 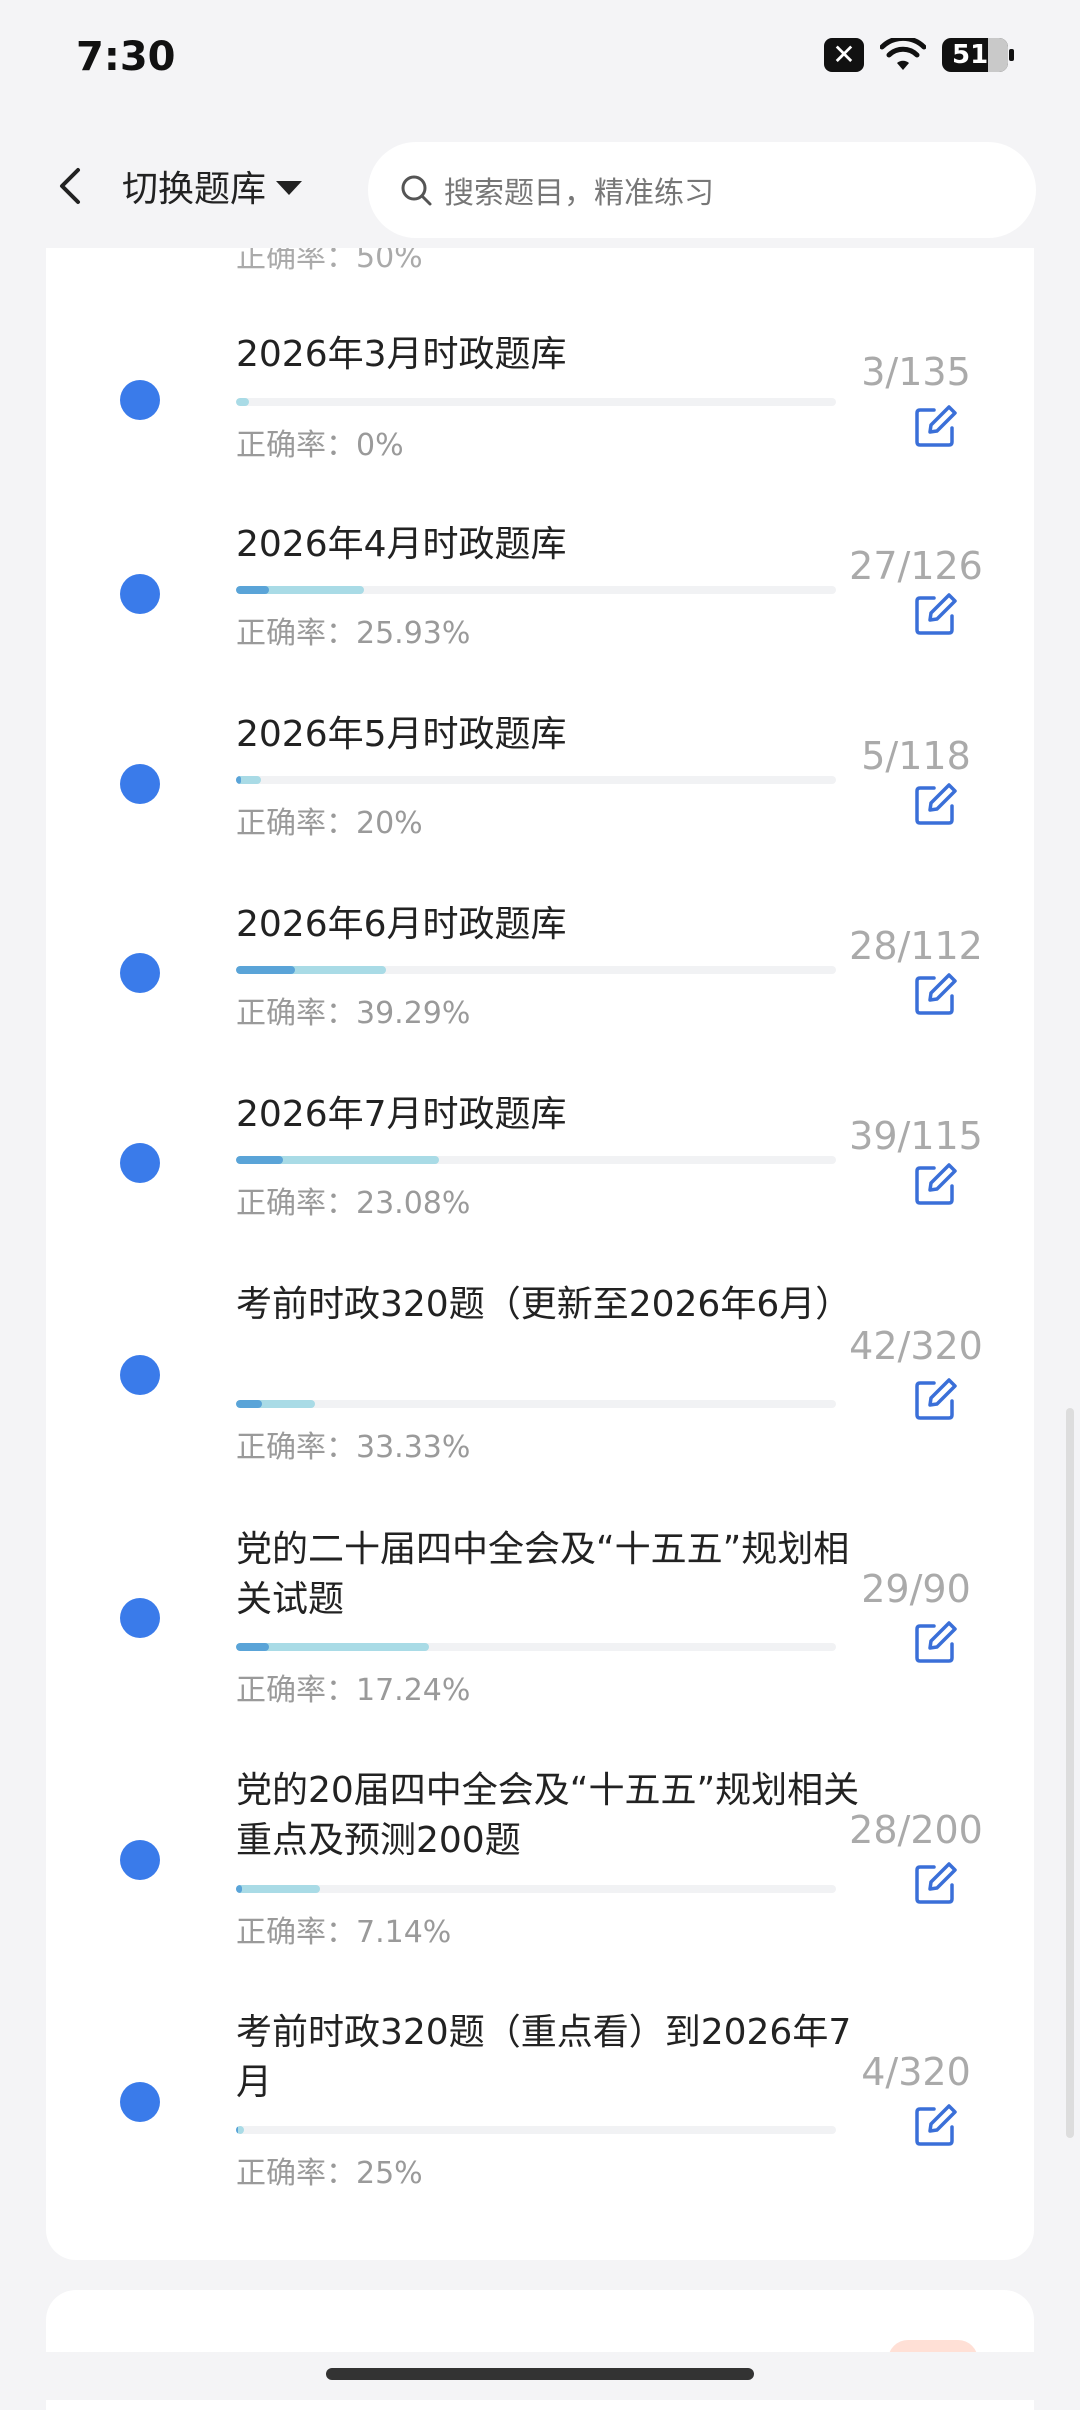 What do you see at coordinates (353, 1690) in the screenshot?
I see `accuracy-text: 正确率：17.24%` at bounding box center [353, 1690].